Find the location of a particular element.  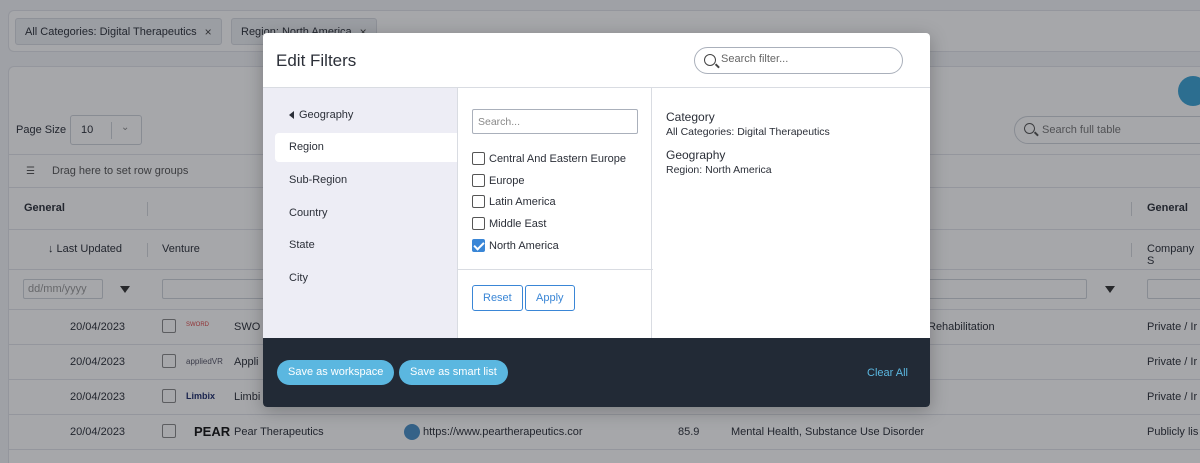

apply-button: Apply is located at coordinates (550, 298).